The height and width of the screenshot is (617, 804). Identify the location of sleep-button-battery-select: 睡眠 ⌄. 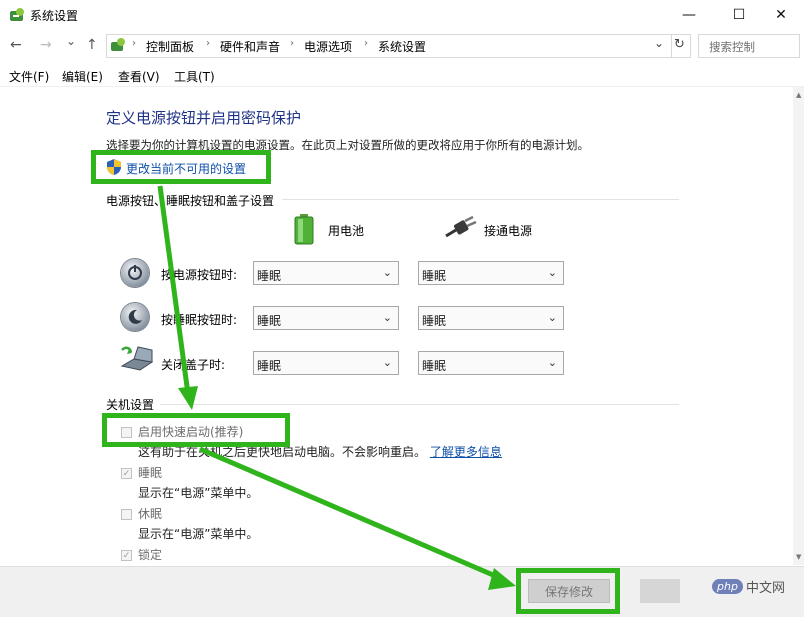
(326, 318).